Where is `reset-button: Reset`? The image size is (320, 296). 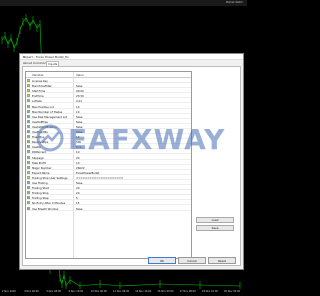
reset-button: Reset is located at coordinates (222, 260).